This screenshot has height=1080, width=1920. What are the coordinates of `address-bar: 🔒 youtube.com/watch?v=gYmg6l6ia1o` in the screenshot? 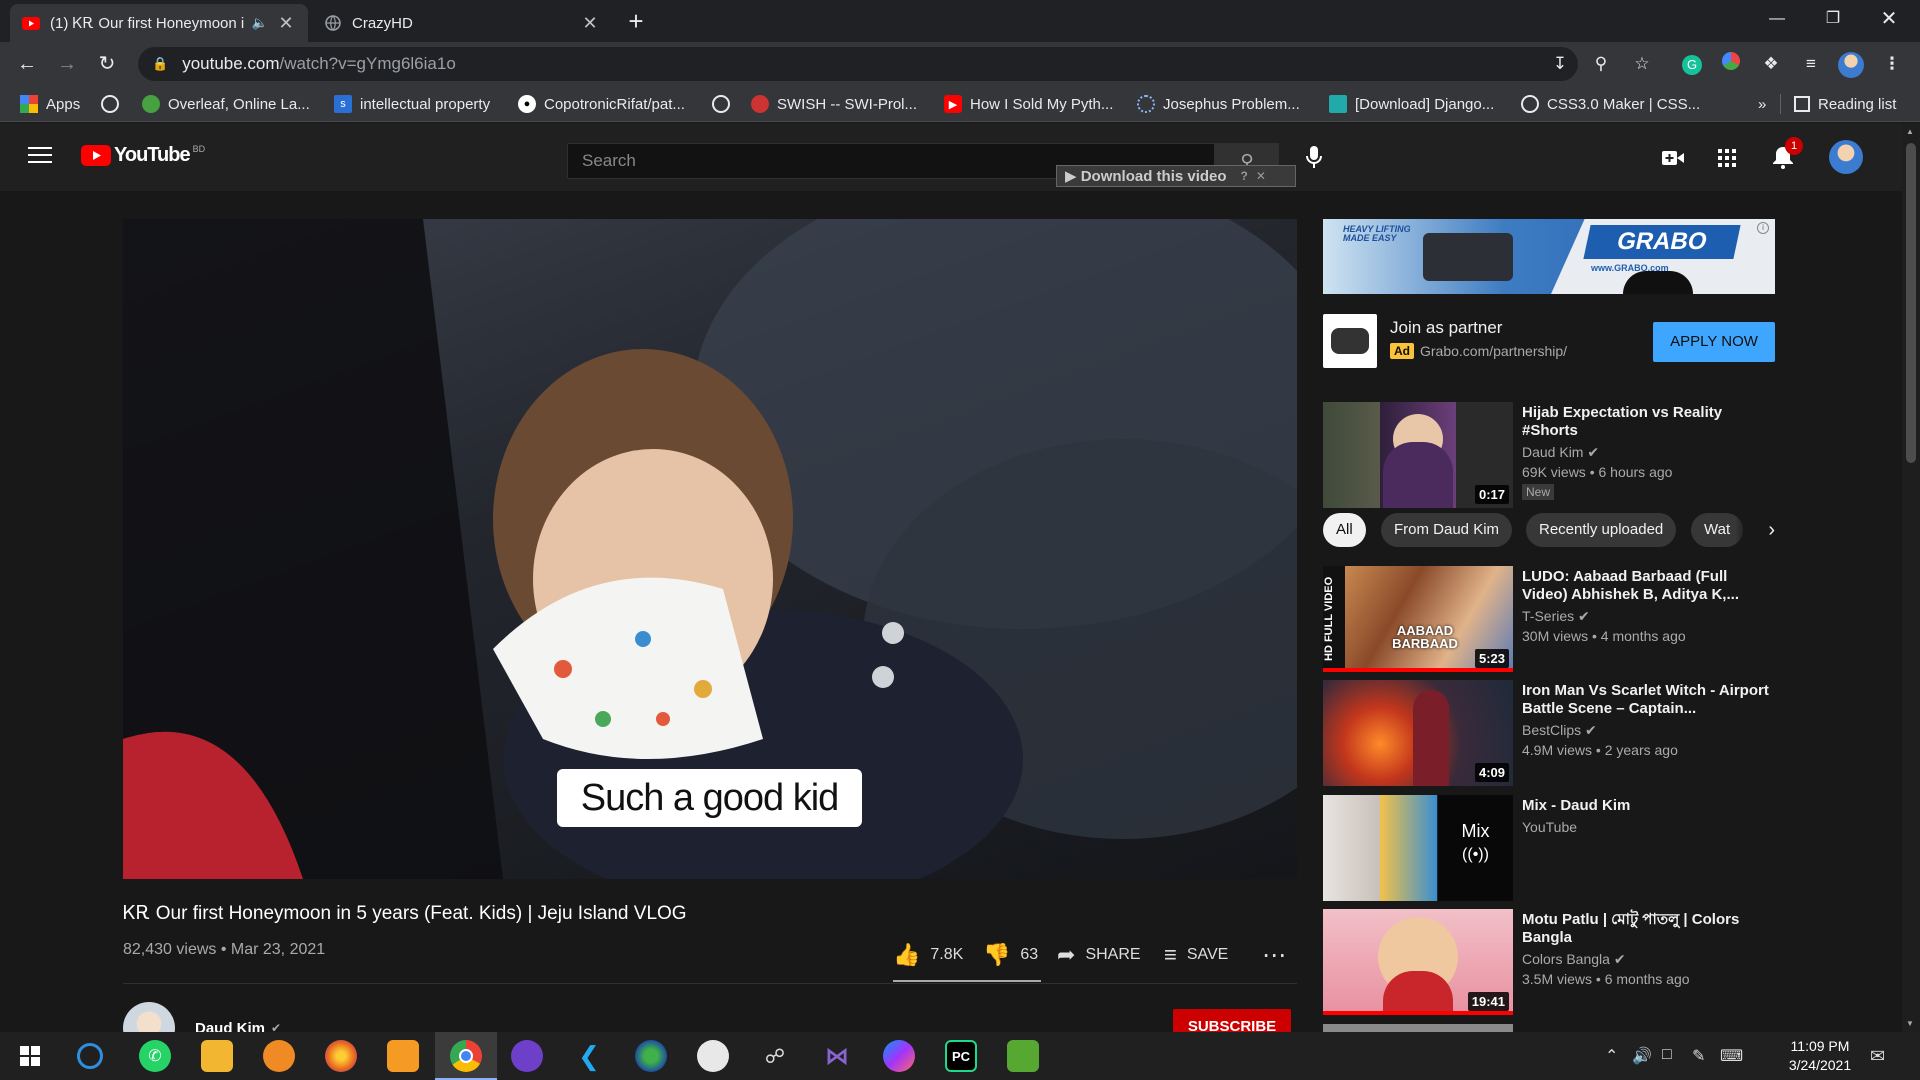 It's located at (858, 64).